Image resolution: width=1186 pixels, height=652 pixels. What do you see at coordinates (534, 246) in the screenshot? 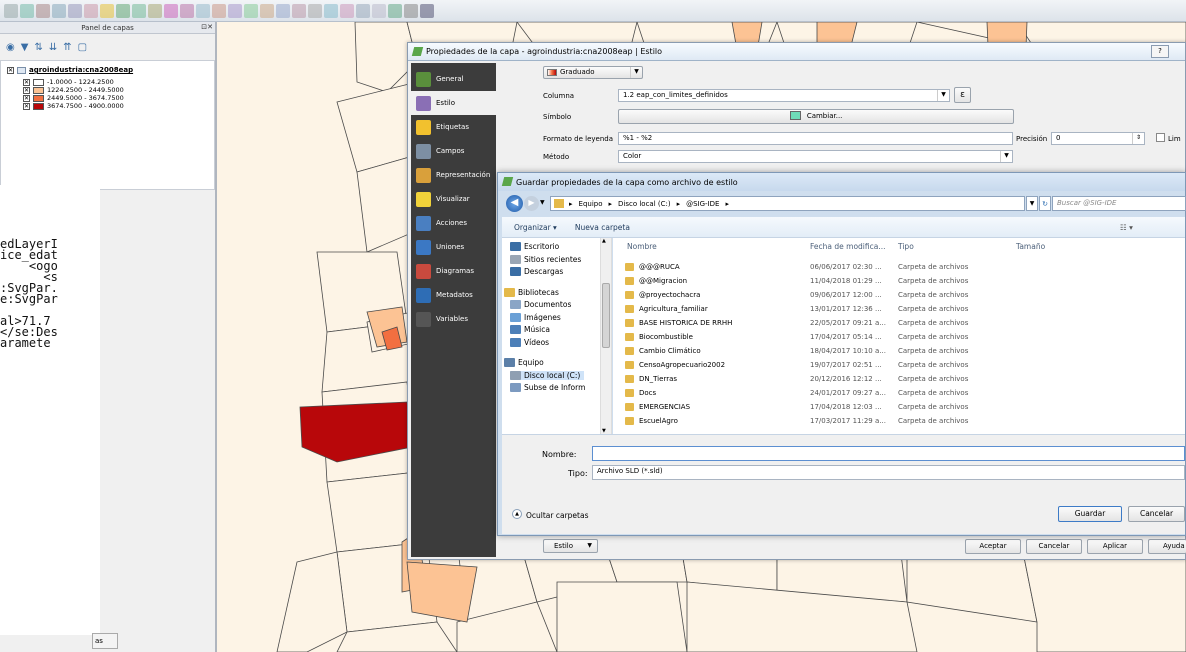
I see `nav-pane-item: Escritorio` at bounding box center [534, 246].